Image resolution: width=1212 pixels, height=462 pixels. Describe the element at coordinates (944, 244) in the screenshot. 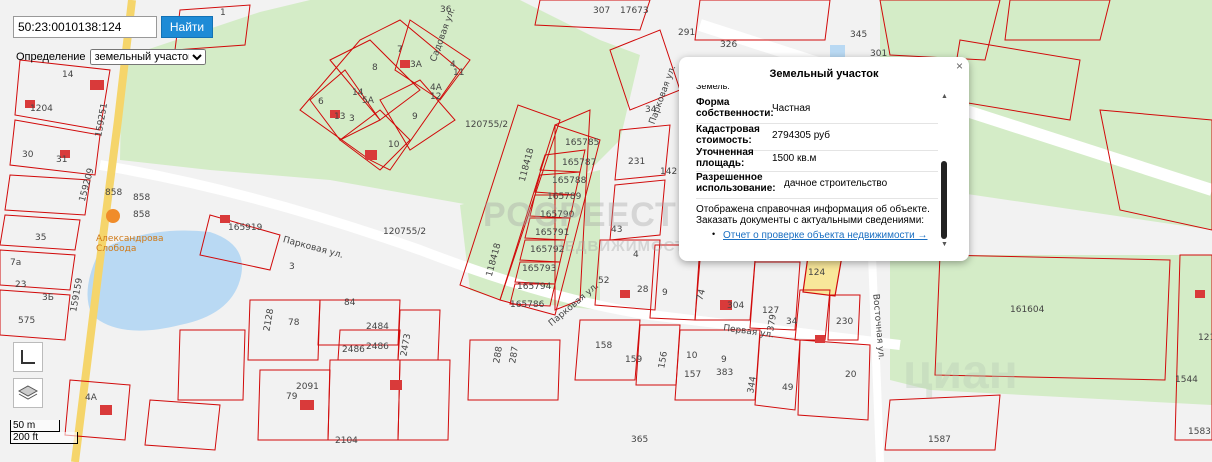

I see `scroll-down-icon: ▼` at that location.